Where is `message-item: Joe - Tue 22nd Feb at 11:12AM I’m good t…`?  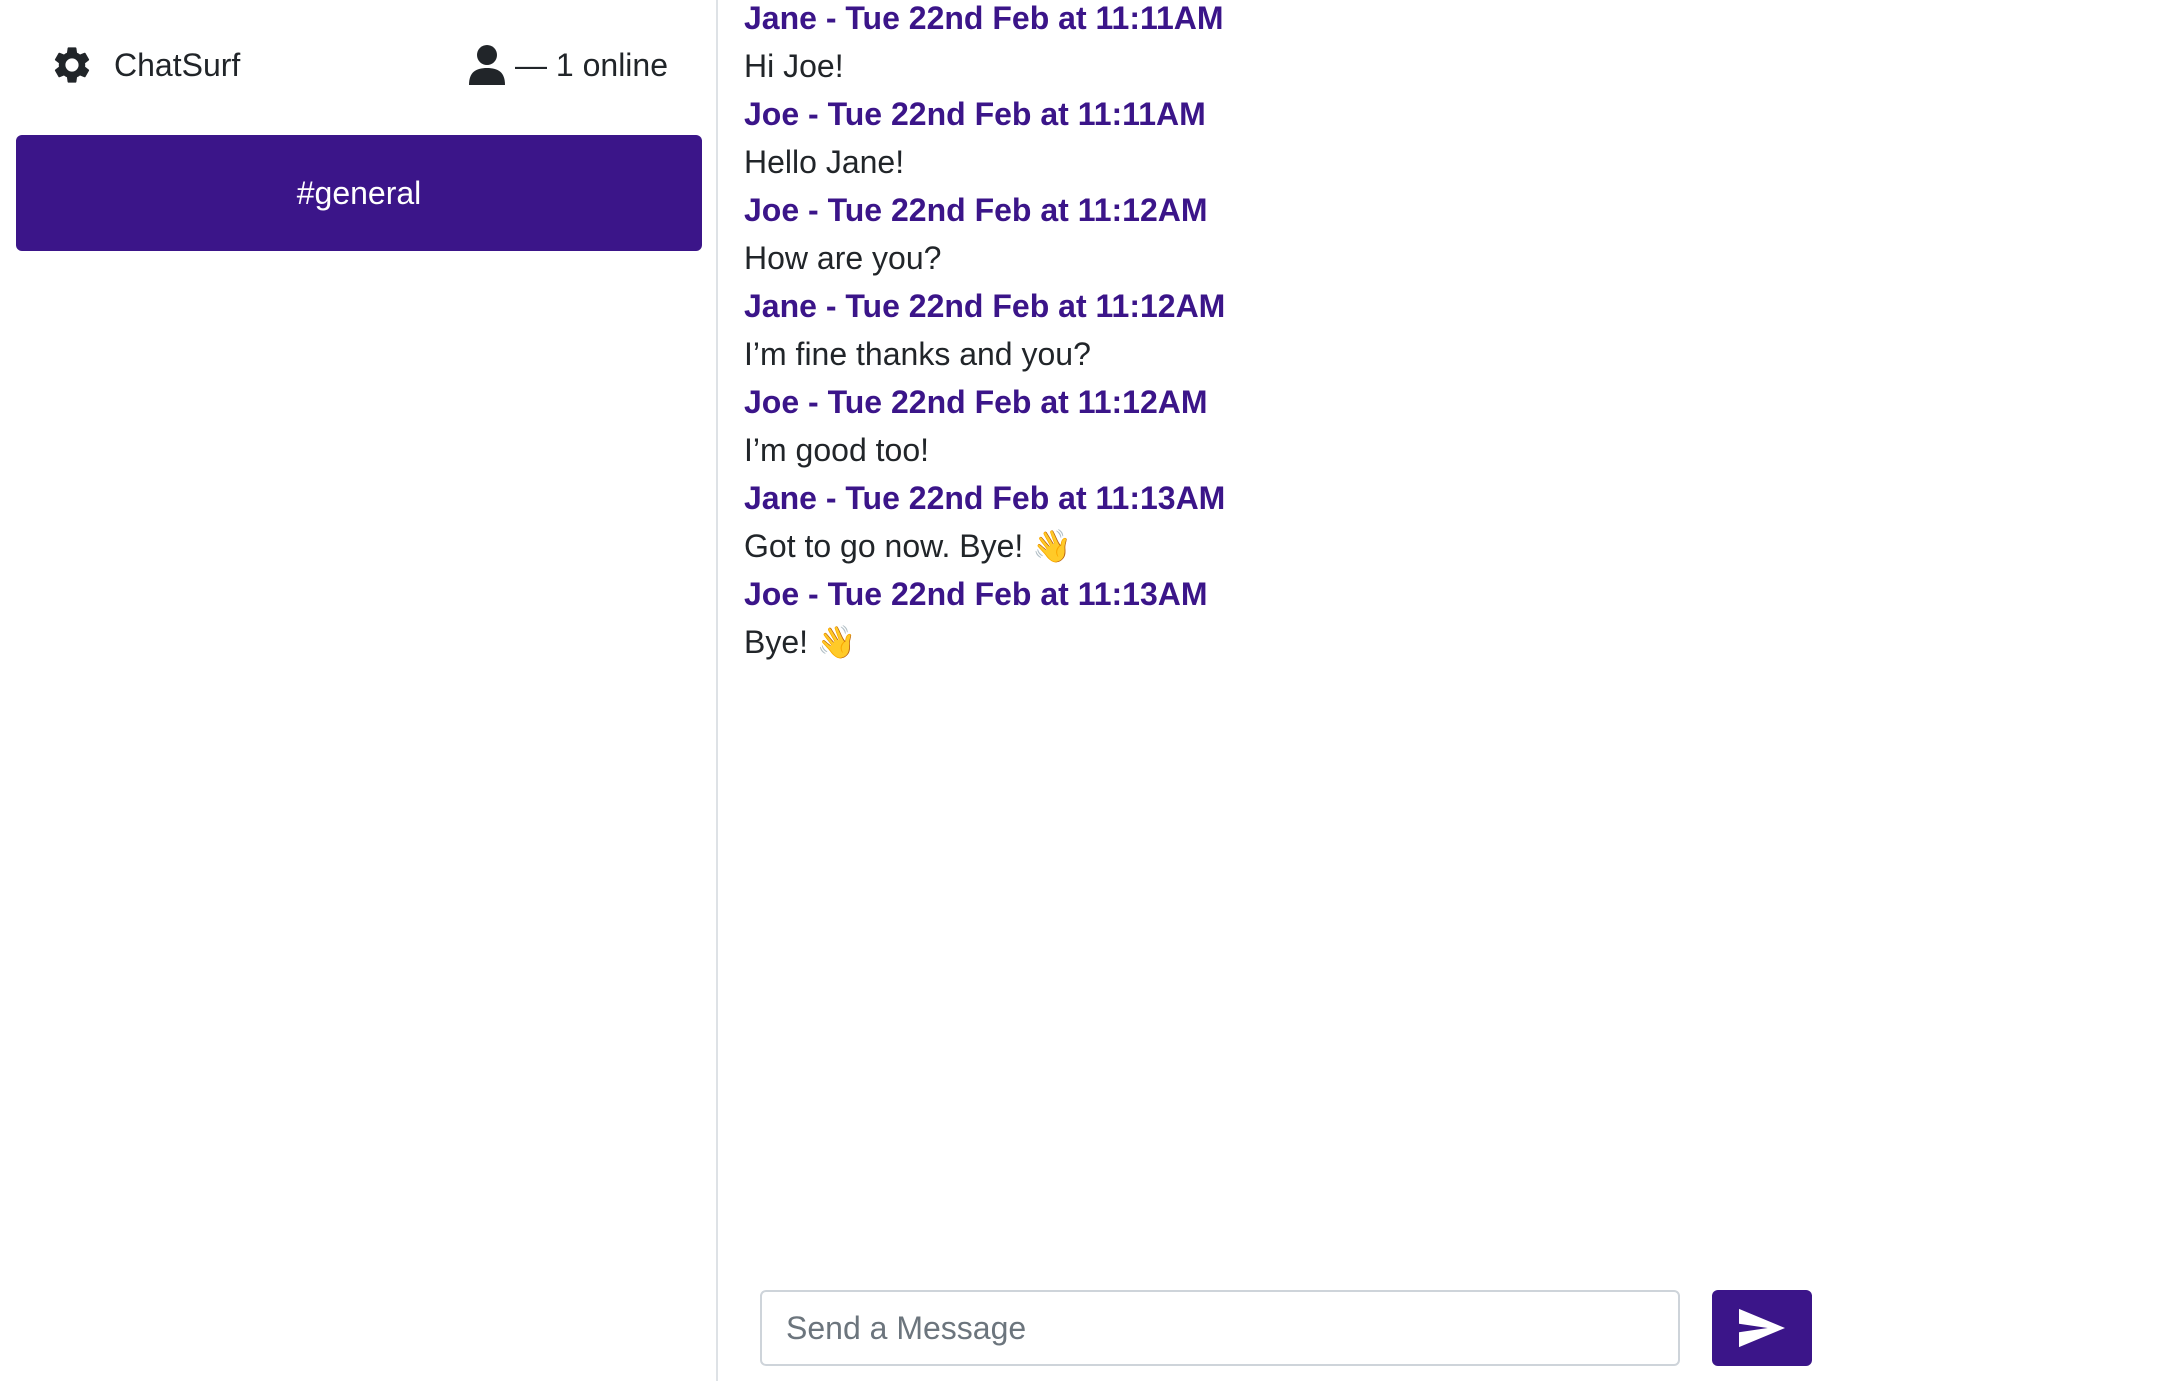 message-item: Joe - Tue 22nd Feb at 11:12AM I’m good t… is located at coordinates (1434, 426).